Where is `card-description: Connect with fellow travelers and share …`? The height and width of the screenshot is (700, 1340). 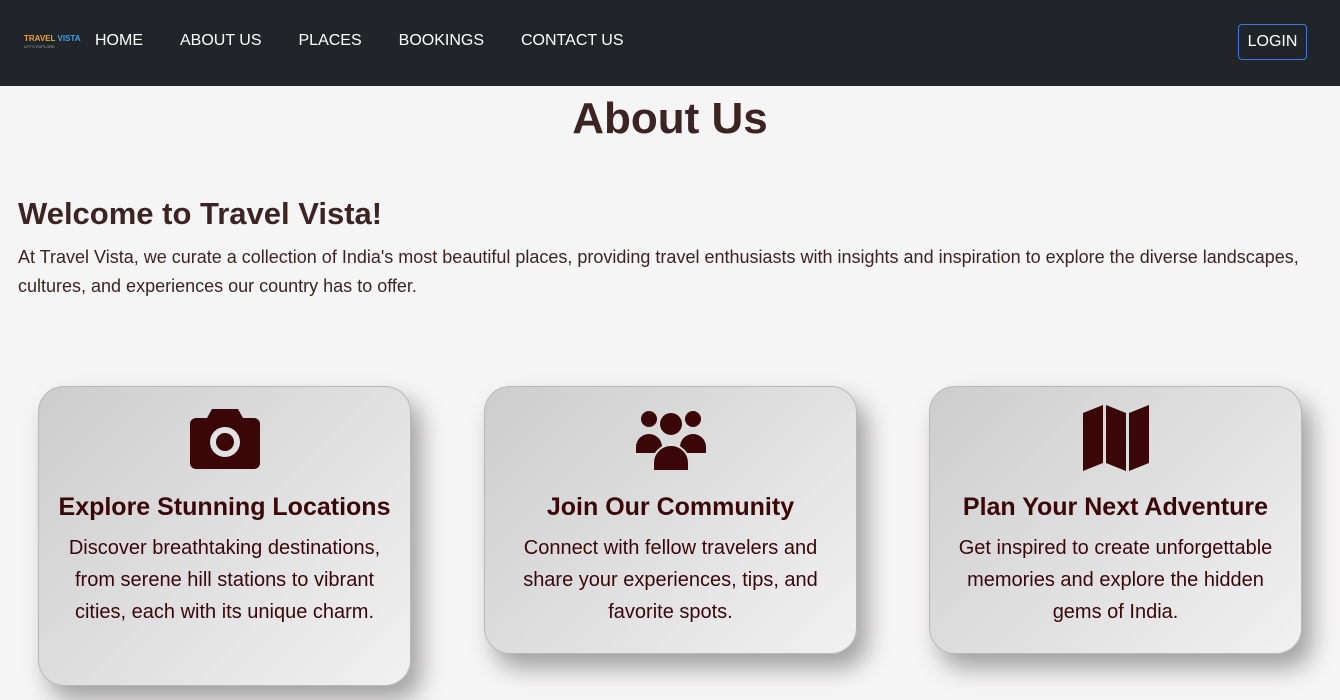
card-description: Connect with fellow travelers and share … is located at coordinates (670, 580).